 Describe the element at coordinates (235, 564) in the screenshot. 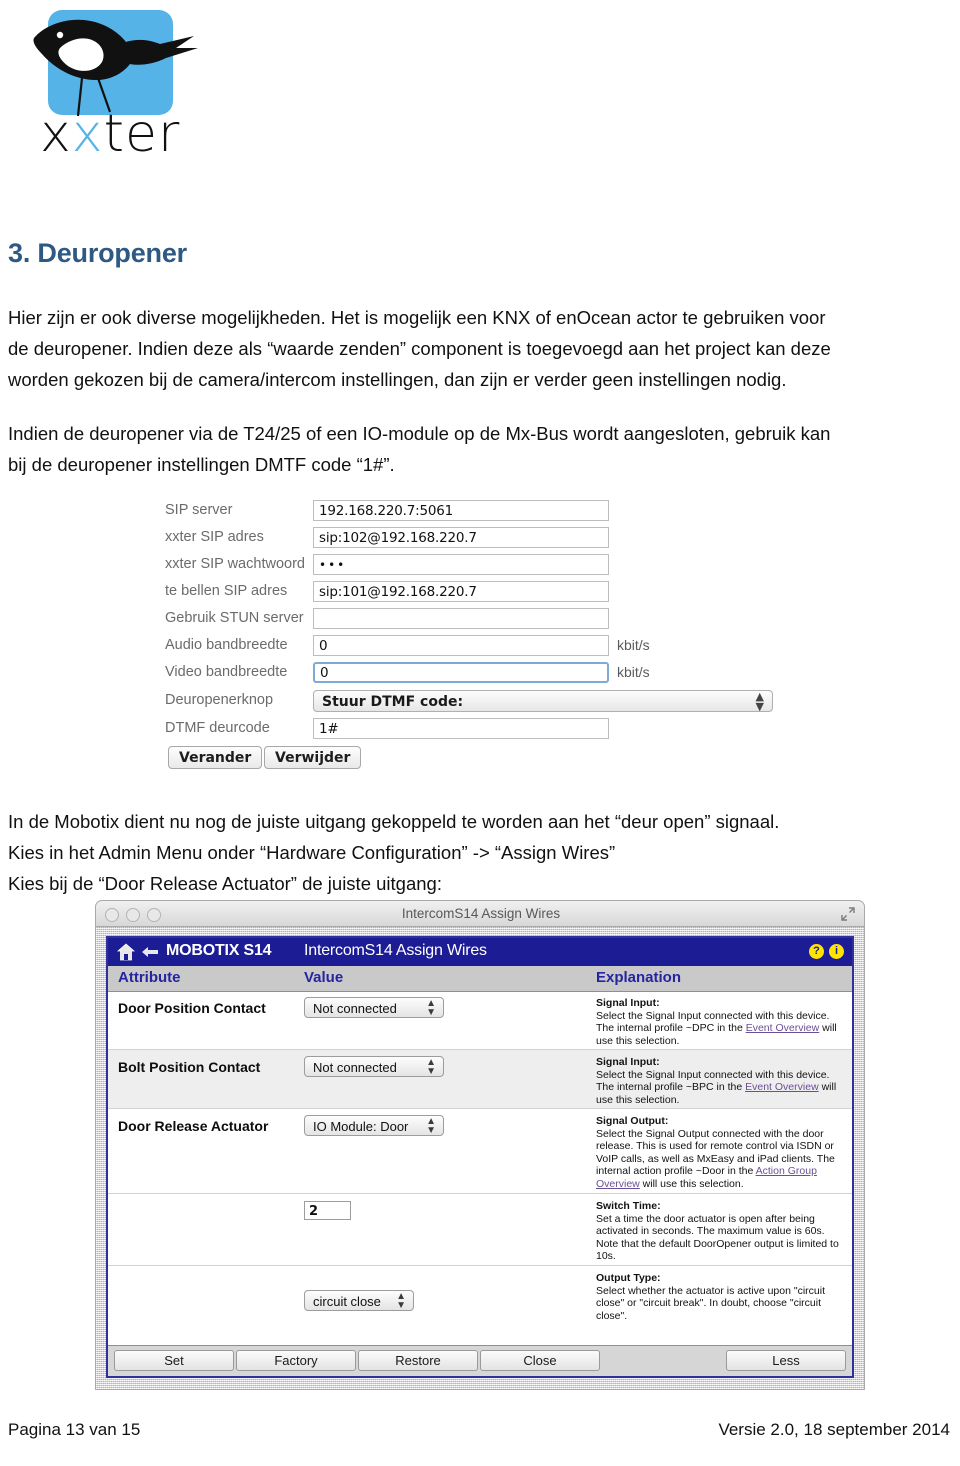

I see `sip-label-password: xxter SIP wachtwoord` at that location.